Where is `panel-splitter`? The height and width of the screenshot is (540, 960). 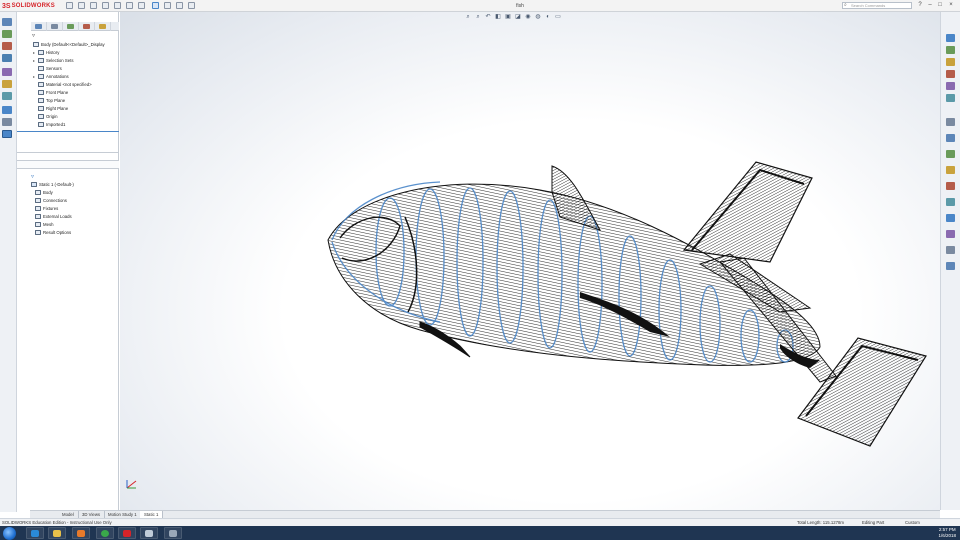 panel-splitter is located at coordinates (68, 152).